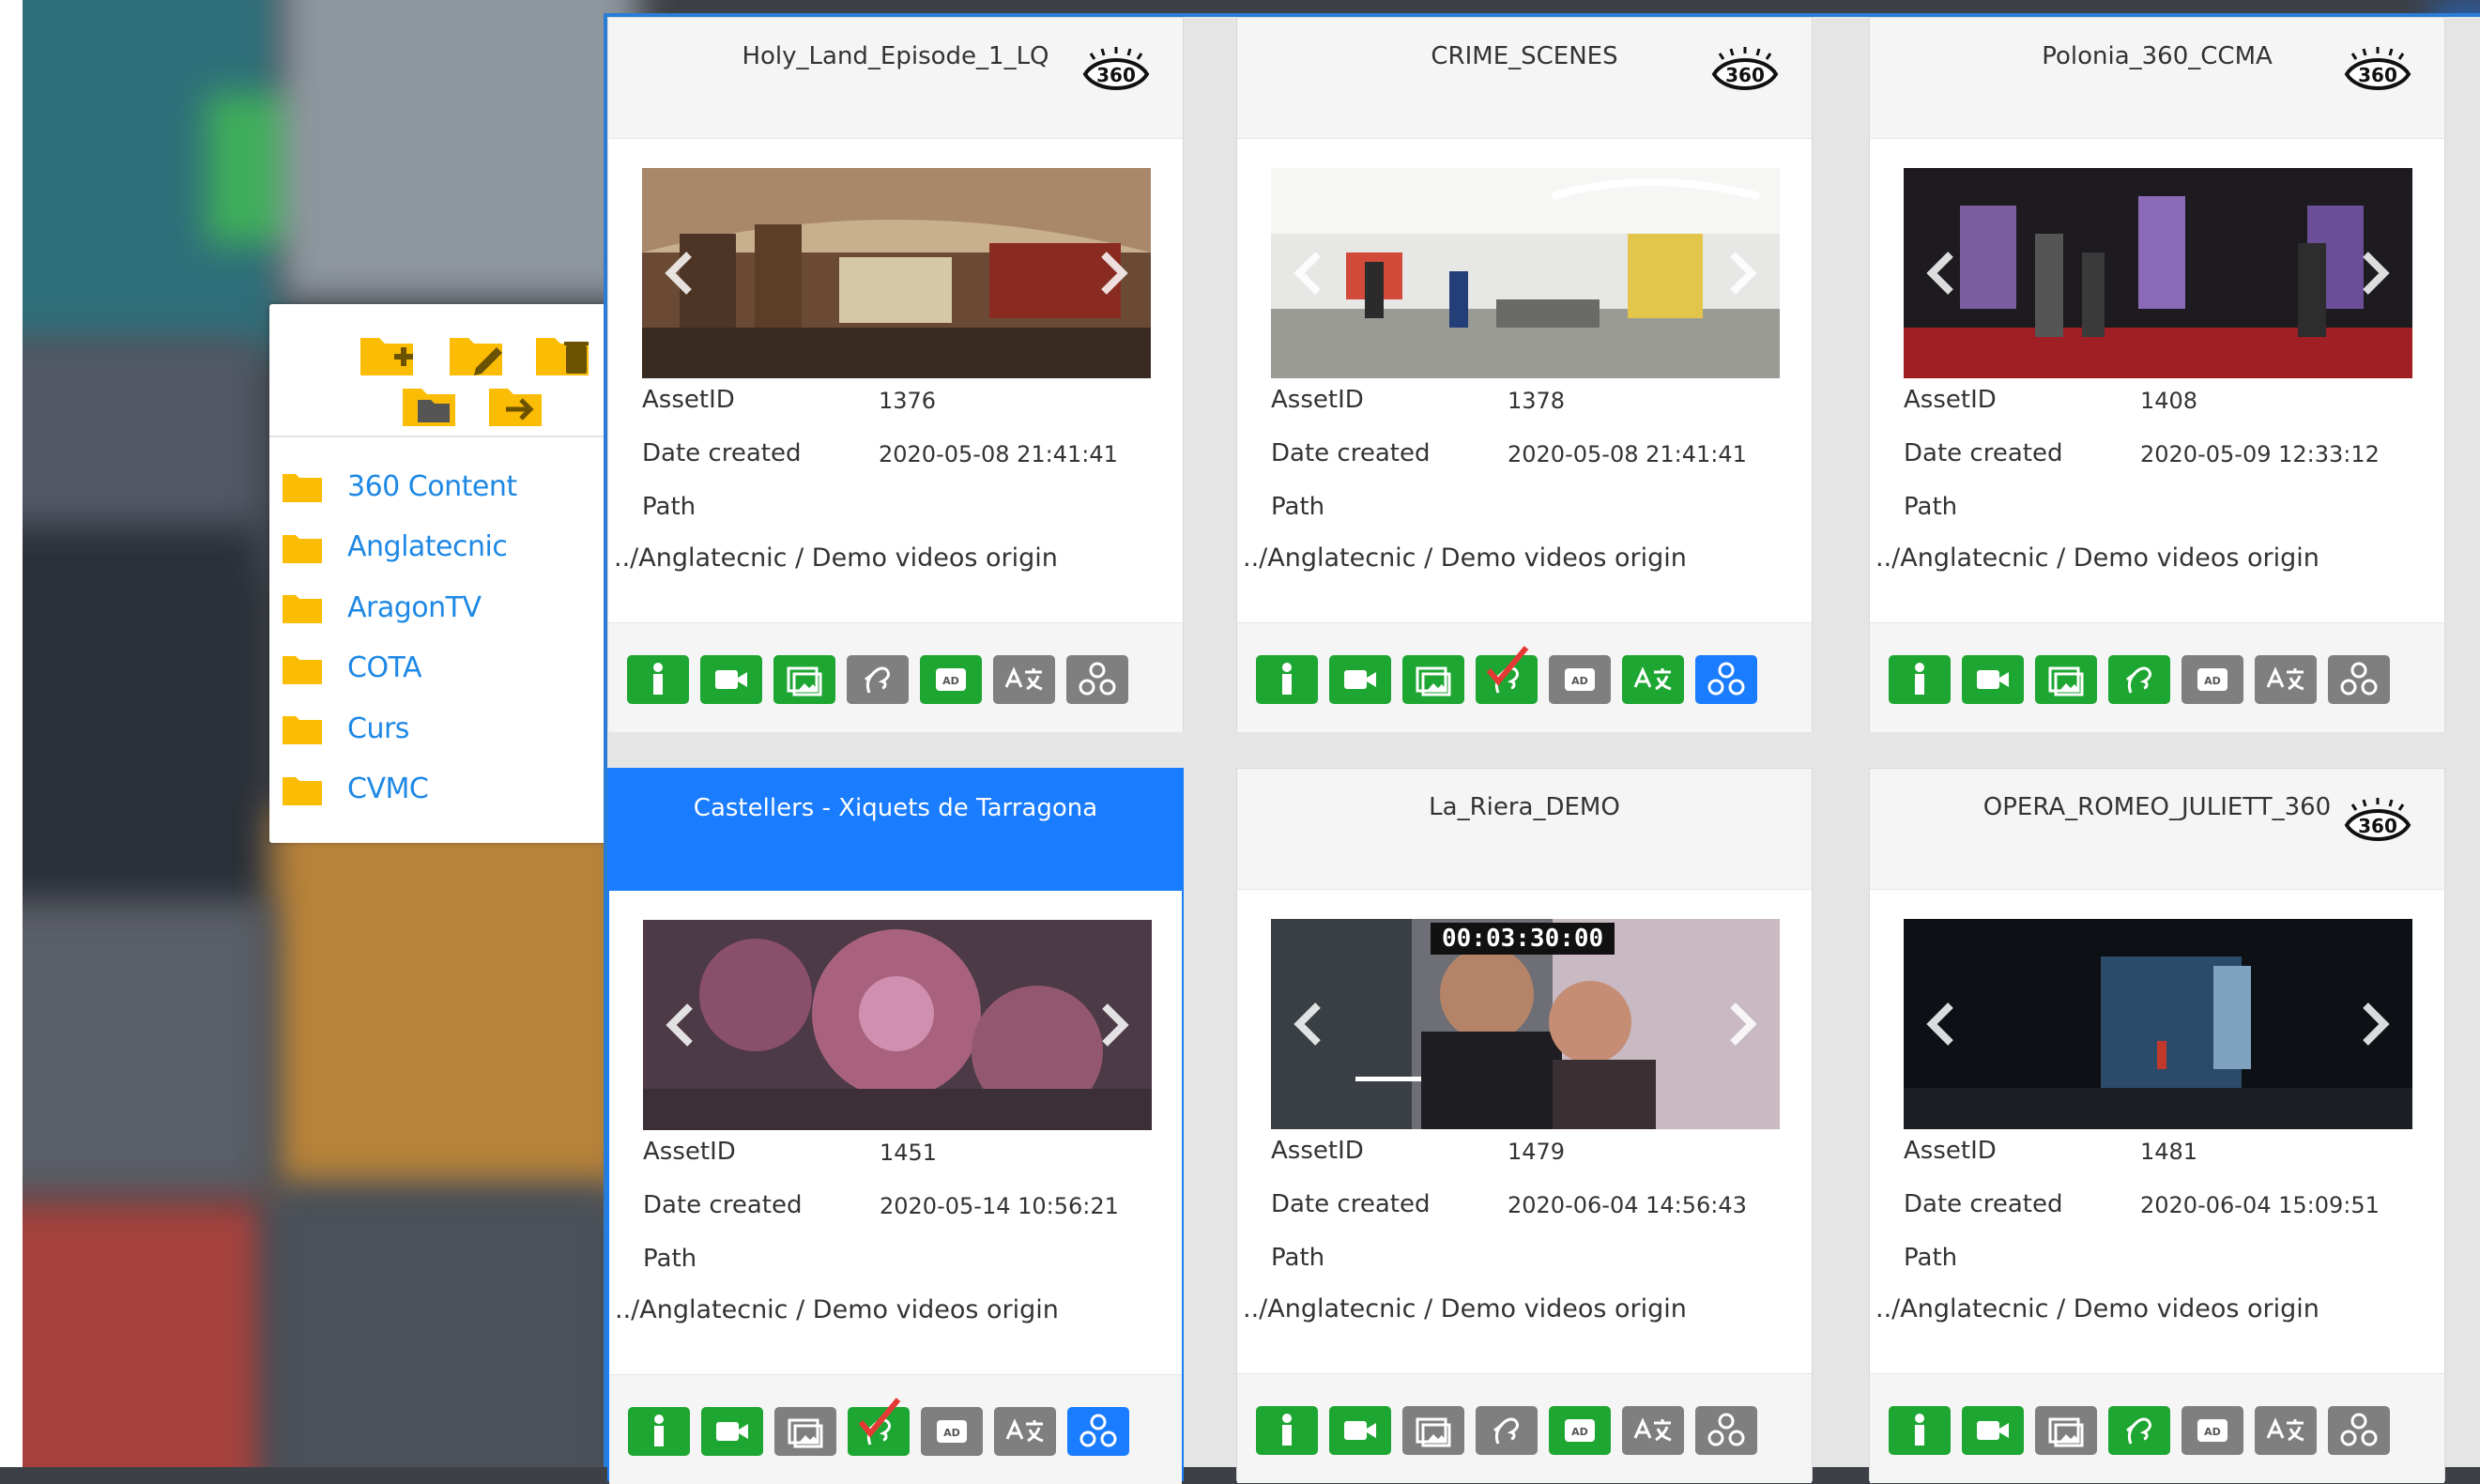 The image size is (2480, 1484). Describe the element at coordinates (438, 789) in the screenshot. I see `folder-item: CVMC` at that location.